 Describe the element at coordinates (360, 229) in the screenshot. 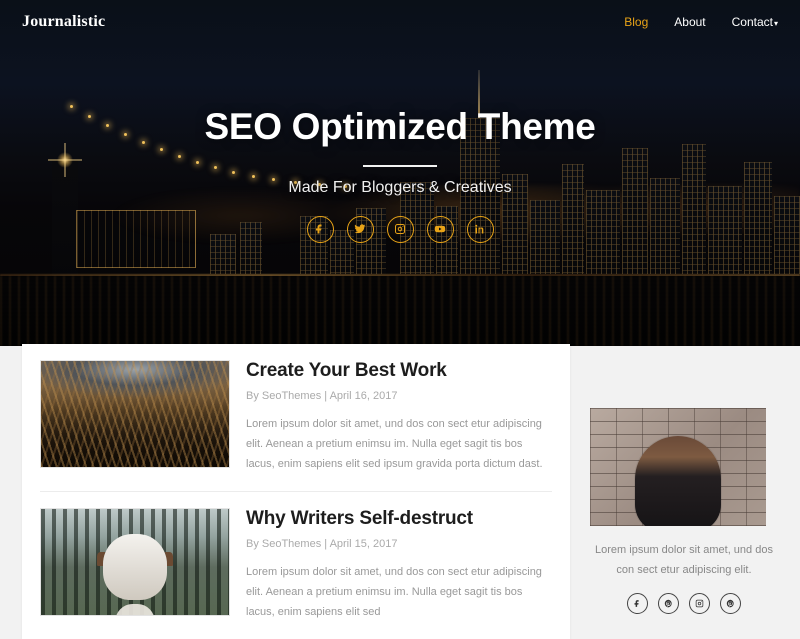

I see `twitter-icon` at that location.